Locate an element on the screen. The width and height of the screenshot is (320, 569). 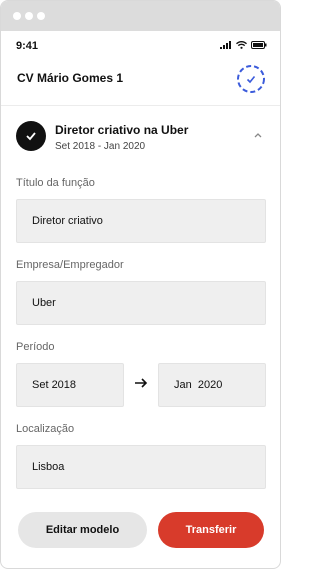
job-title-field: Diretor criativo is located at coordinates (141, 221).